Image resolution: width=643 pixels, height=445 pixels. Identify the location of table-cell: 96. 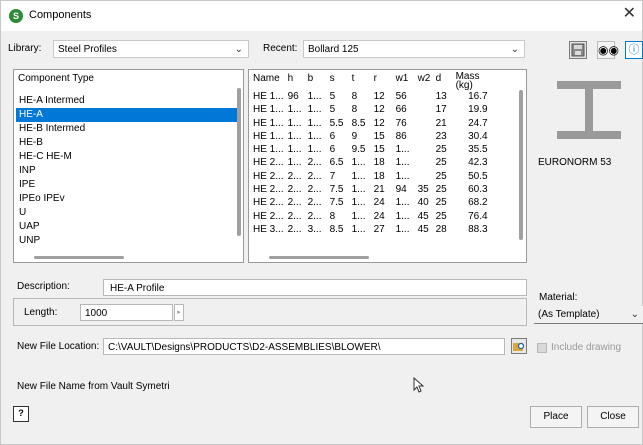
(293, 96).